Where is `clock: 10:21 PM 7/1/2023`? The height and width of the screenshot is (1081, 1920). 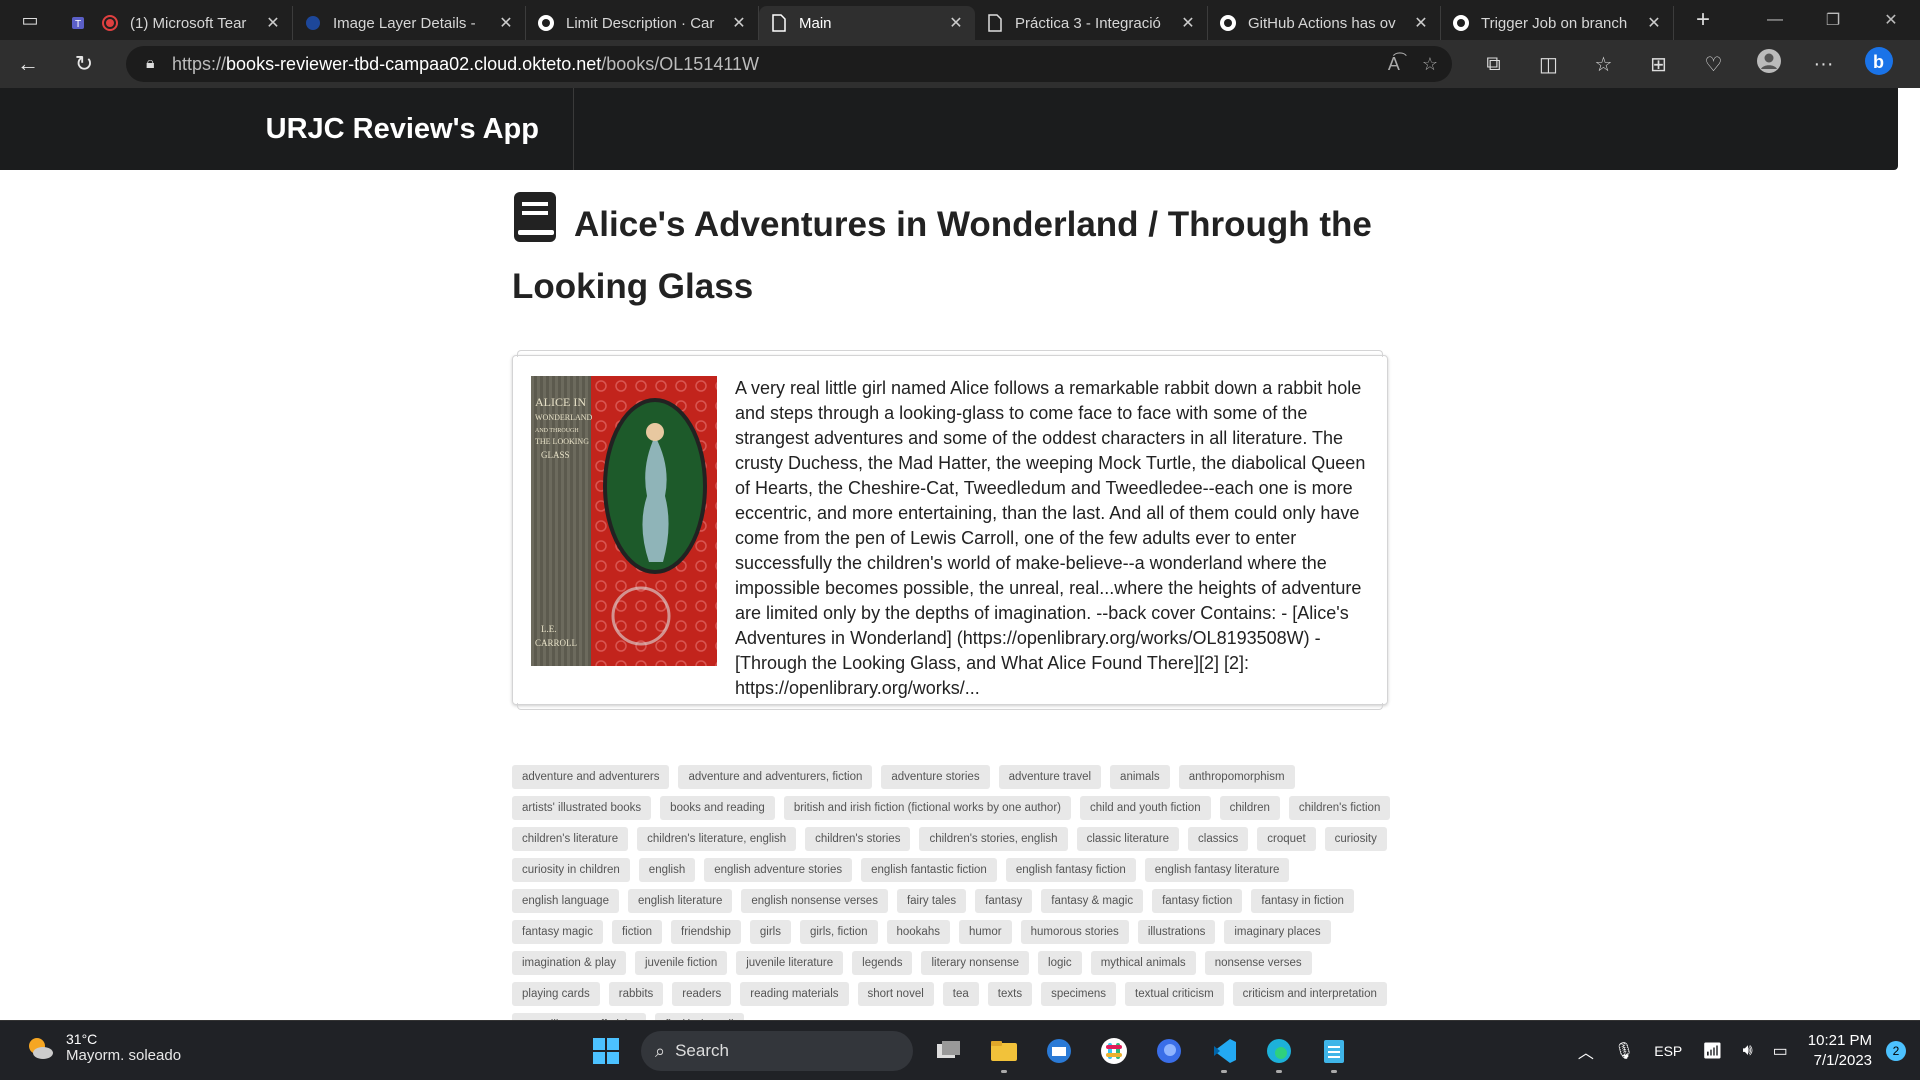 clock: 10:21 PM 7/1/2023 is located at coordinates (1840, 1051).